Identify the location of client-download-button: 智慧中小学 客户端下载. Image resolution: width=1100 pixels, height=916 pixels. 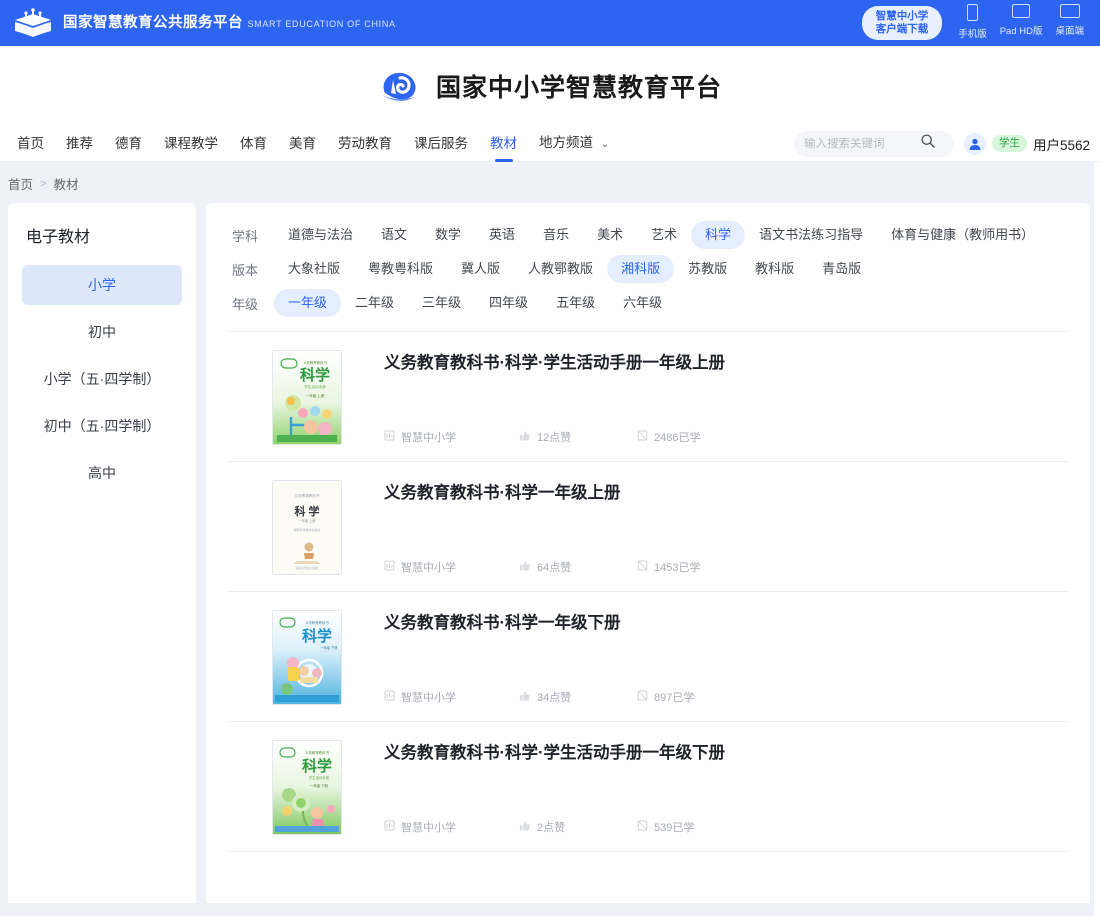
(902, 23).